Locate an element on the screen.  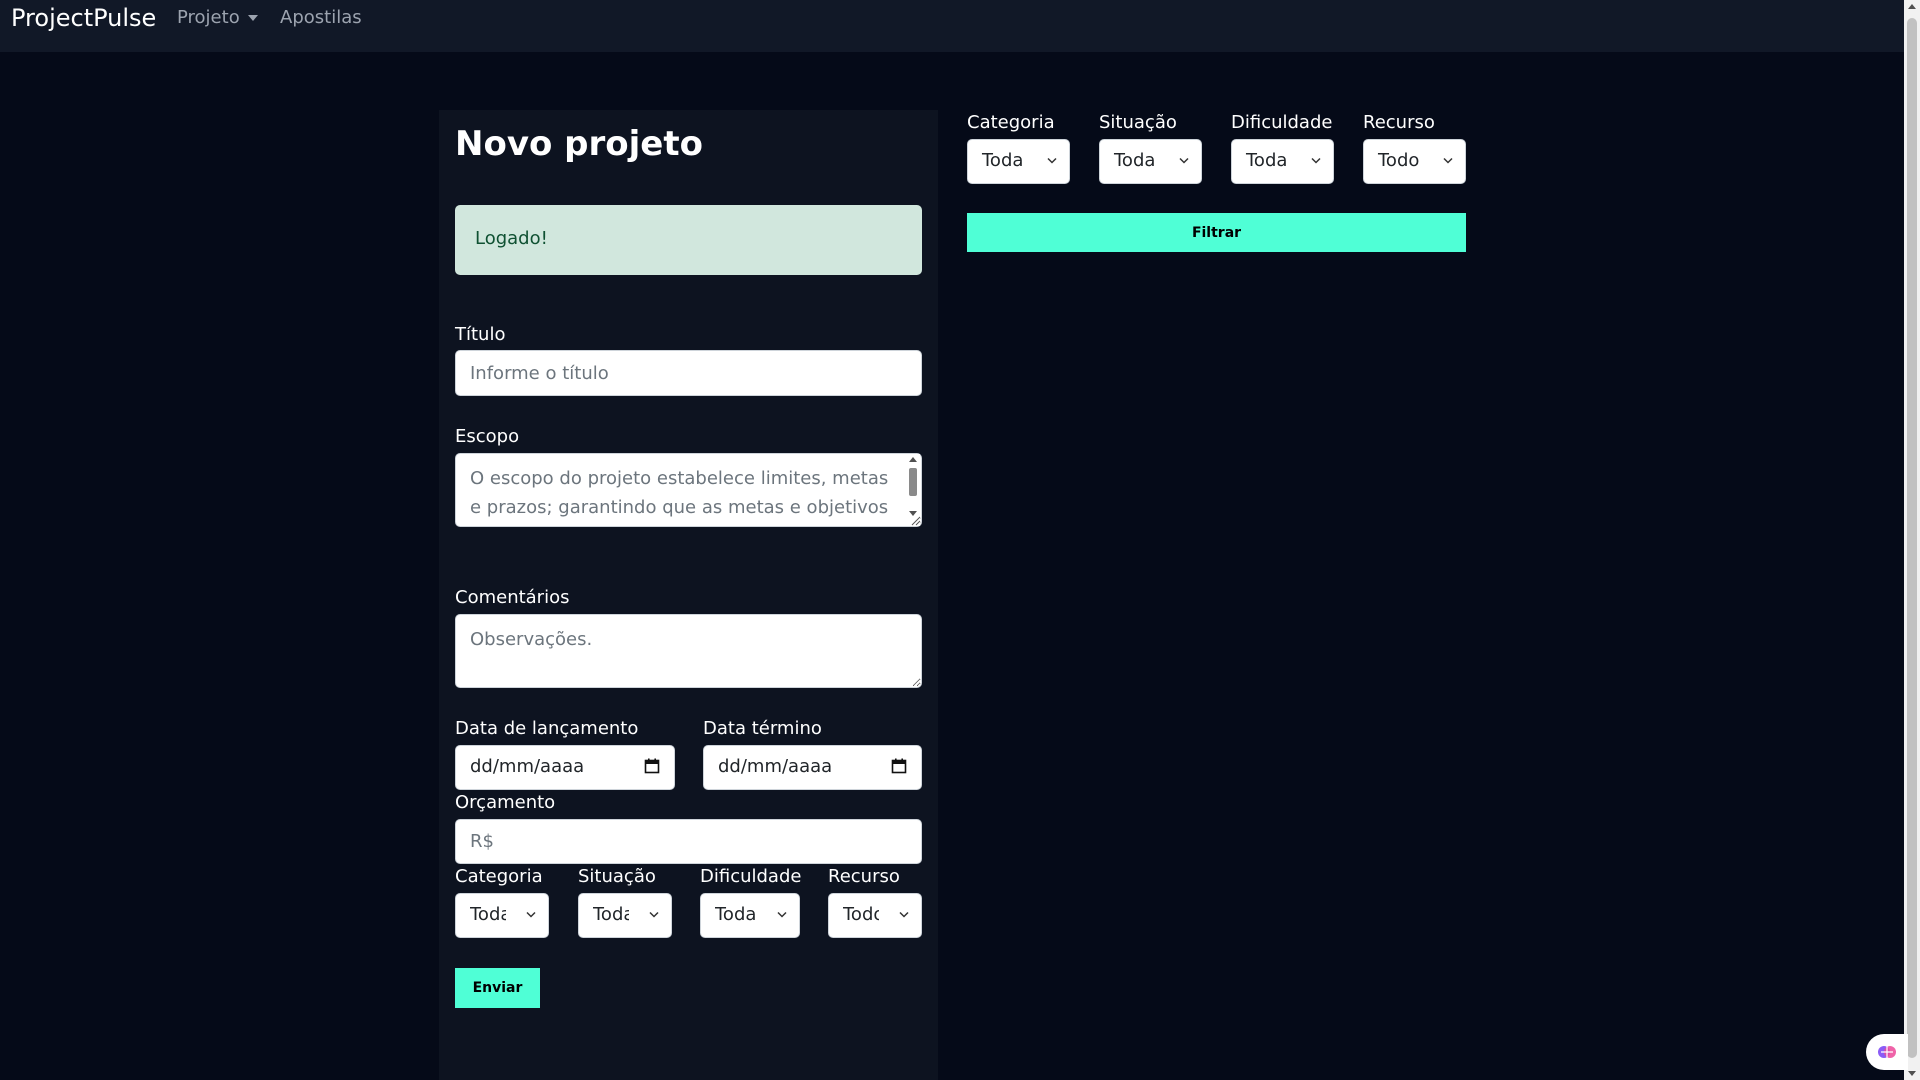
filter-button: Filtrar is located at coordinates (1216, 232).